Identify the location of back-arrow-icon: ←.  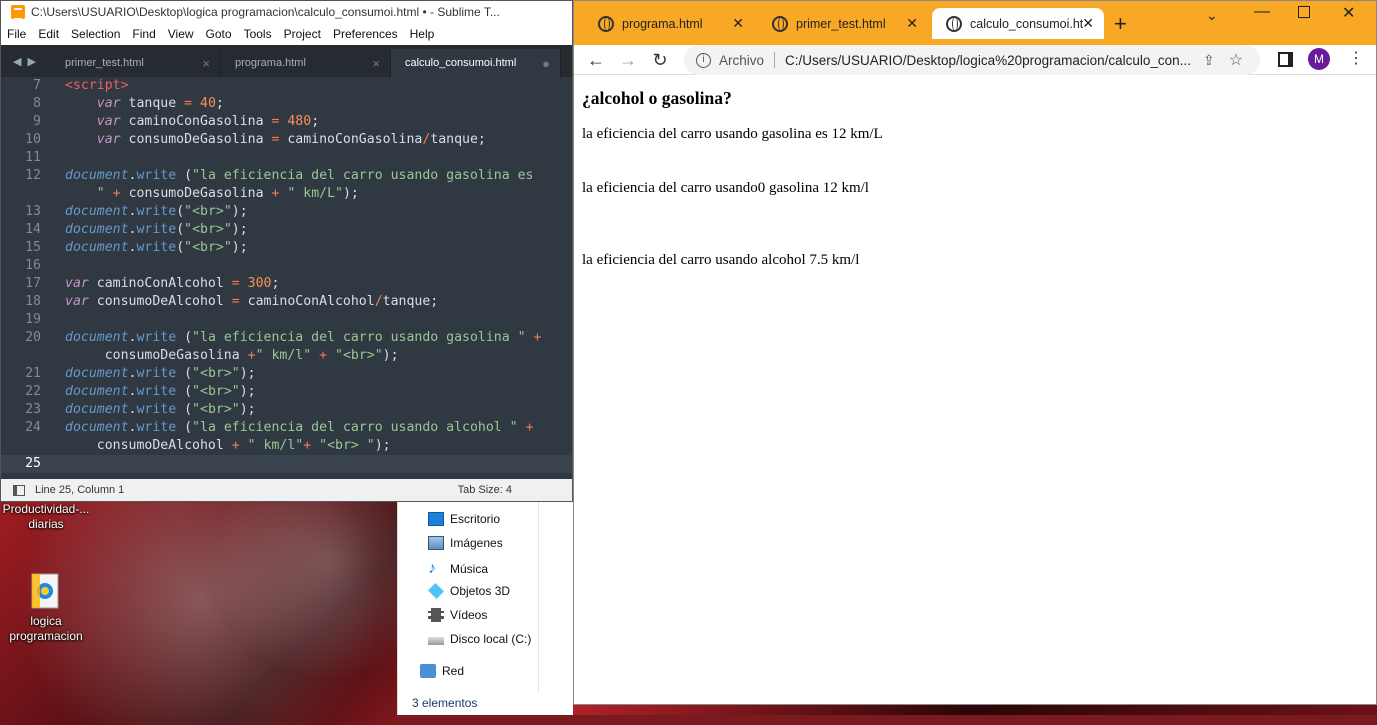
(596, 60).